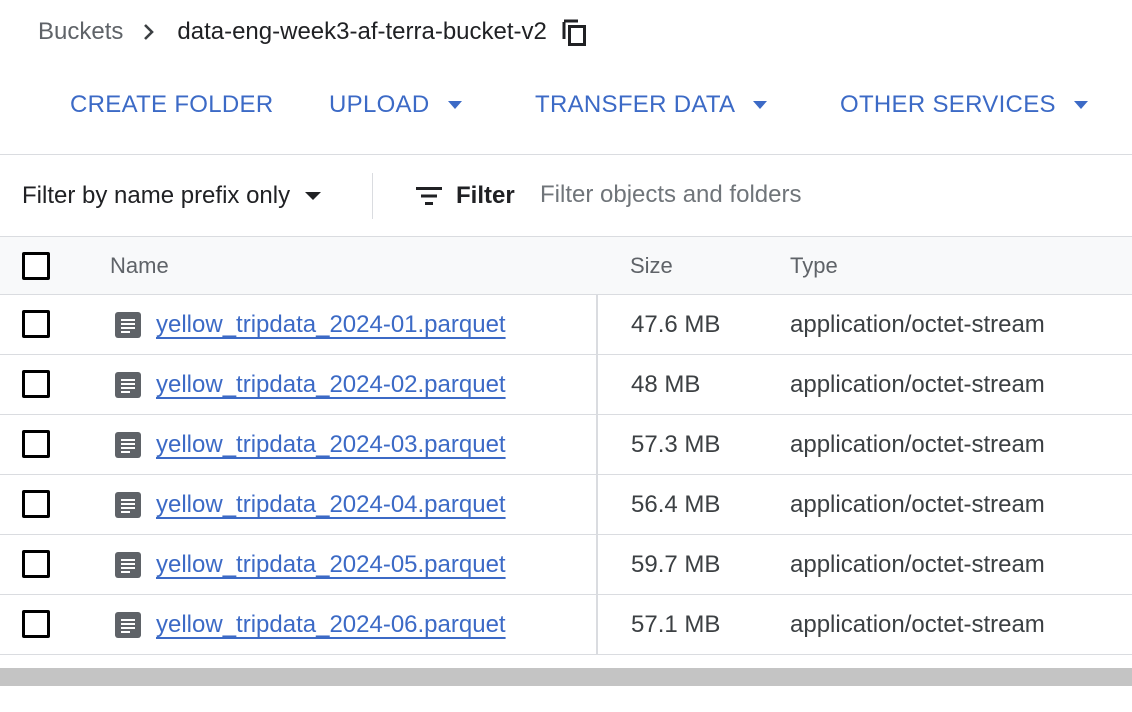  Describe the element at coordinates (676, 504) in the screenshot. I see `file-size: 56.4 MB` at that location.